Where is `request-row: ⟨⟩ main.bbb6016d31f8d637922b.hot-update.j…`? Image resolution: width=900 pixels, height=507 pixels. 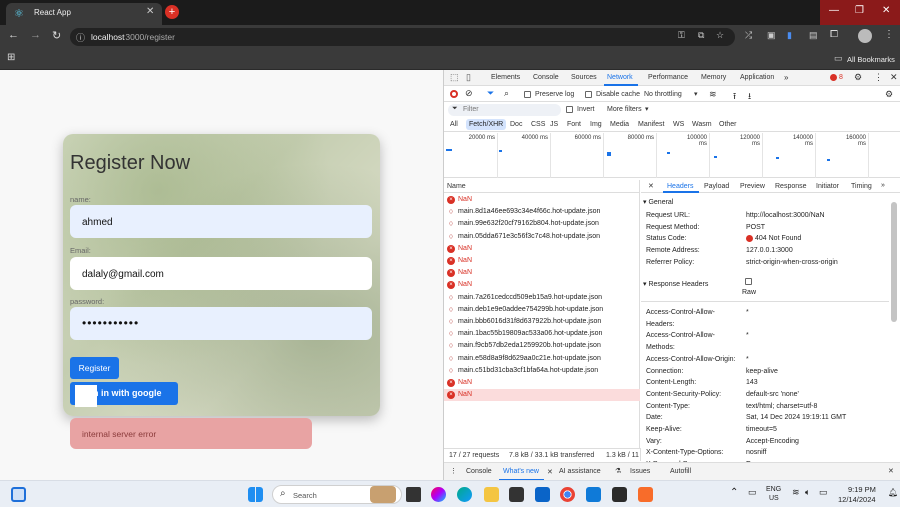 request-row: ⟨⟩ main.bbb6016d31f8d637922b.hot-update.j… is located at coordinates (542, 322).